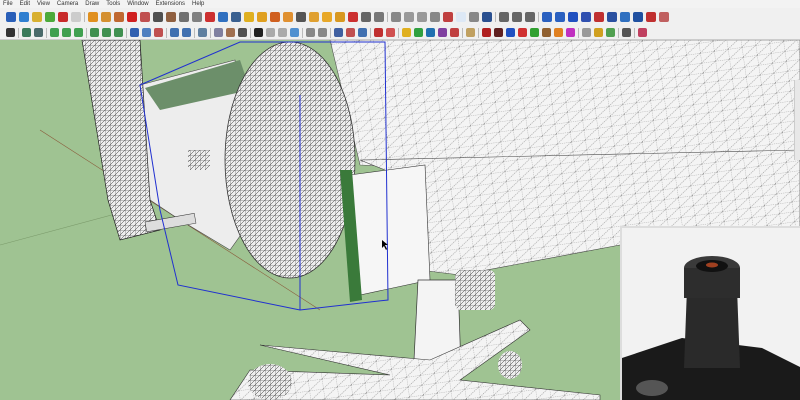 The image size is (800, 400). I want to click on light-icon, so click(461, 17).